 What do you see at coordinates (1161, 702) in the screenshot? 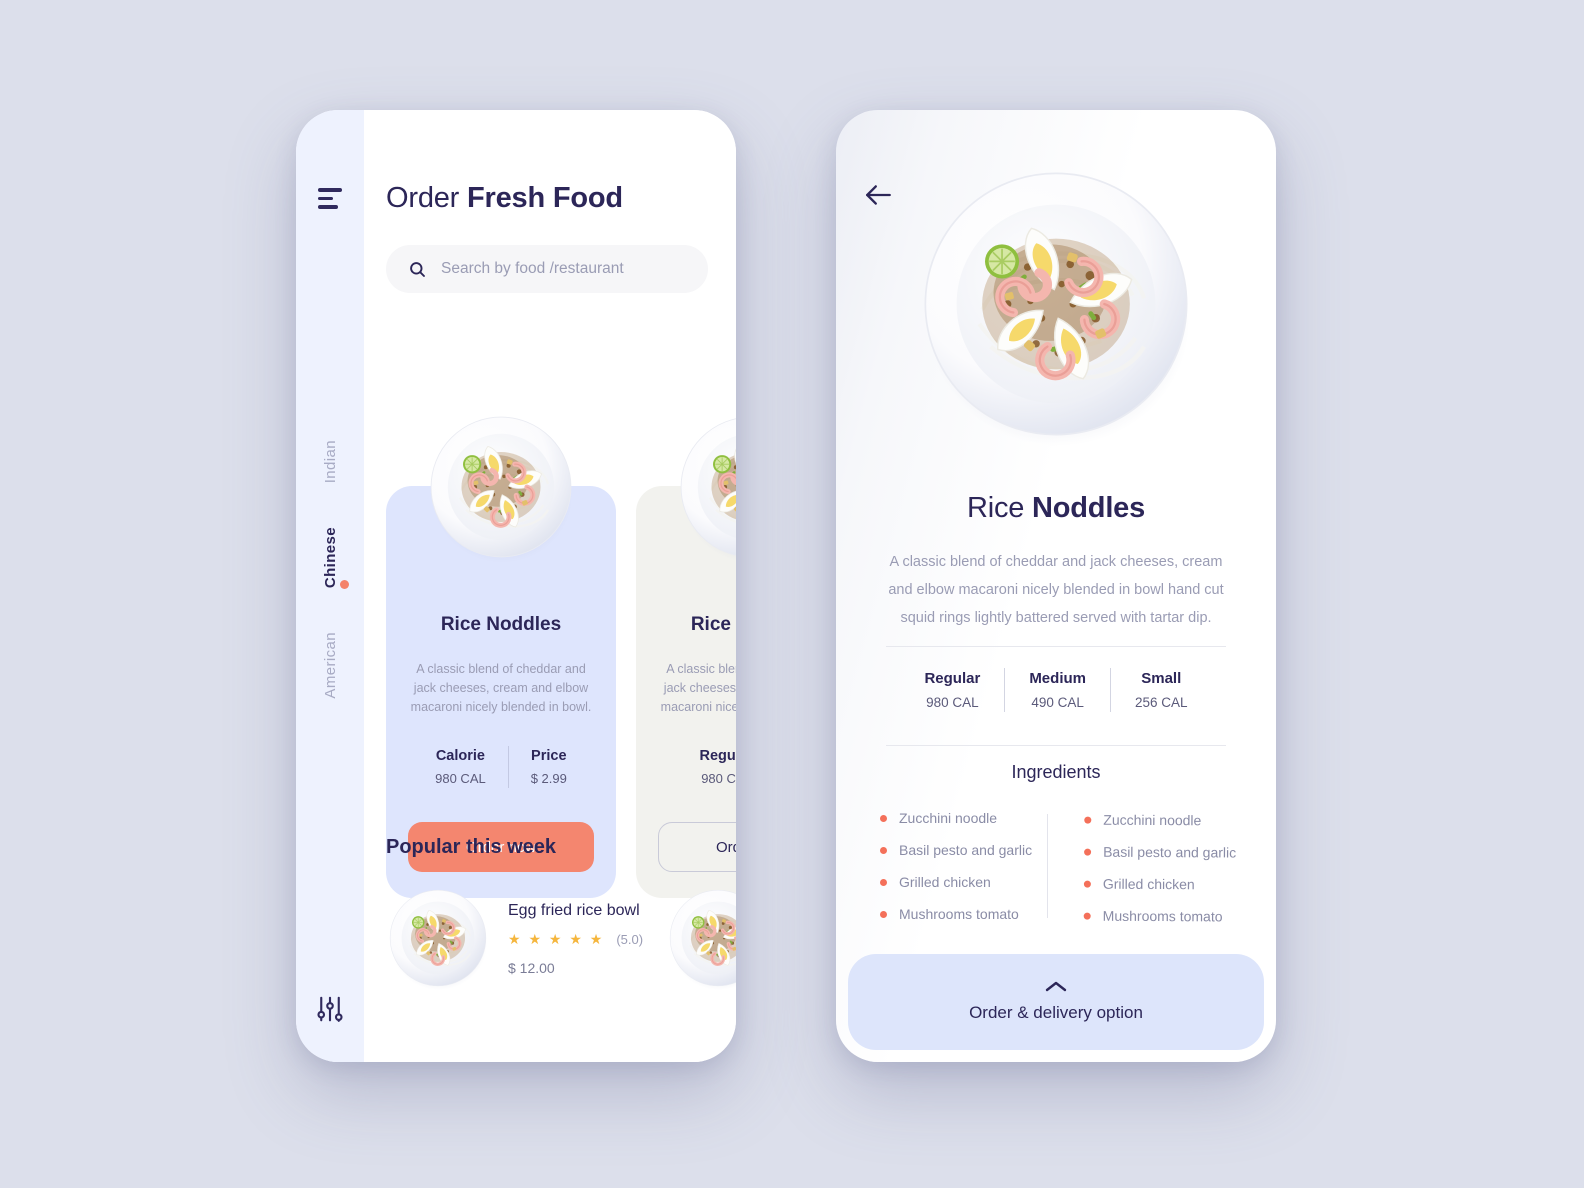
I see `size-calories: 256 CAL` at bounding box center [1161, 702].